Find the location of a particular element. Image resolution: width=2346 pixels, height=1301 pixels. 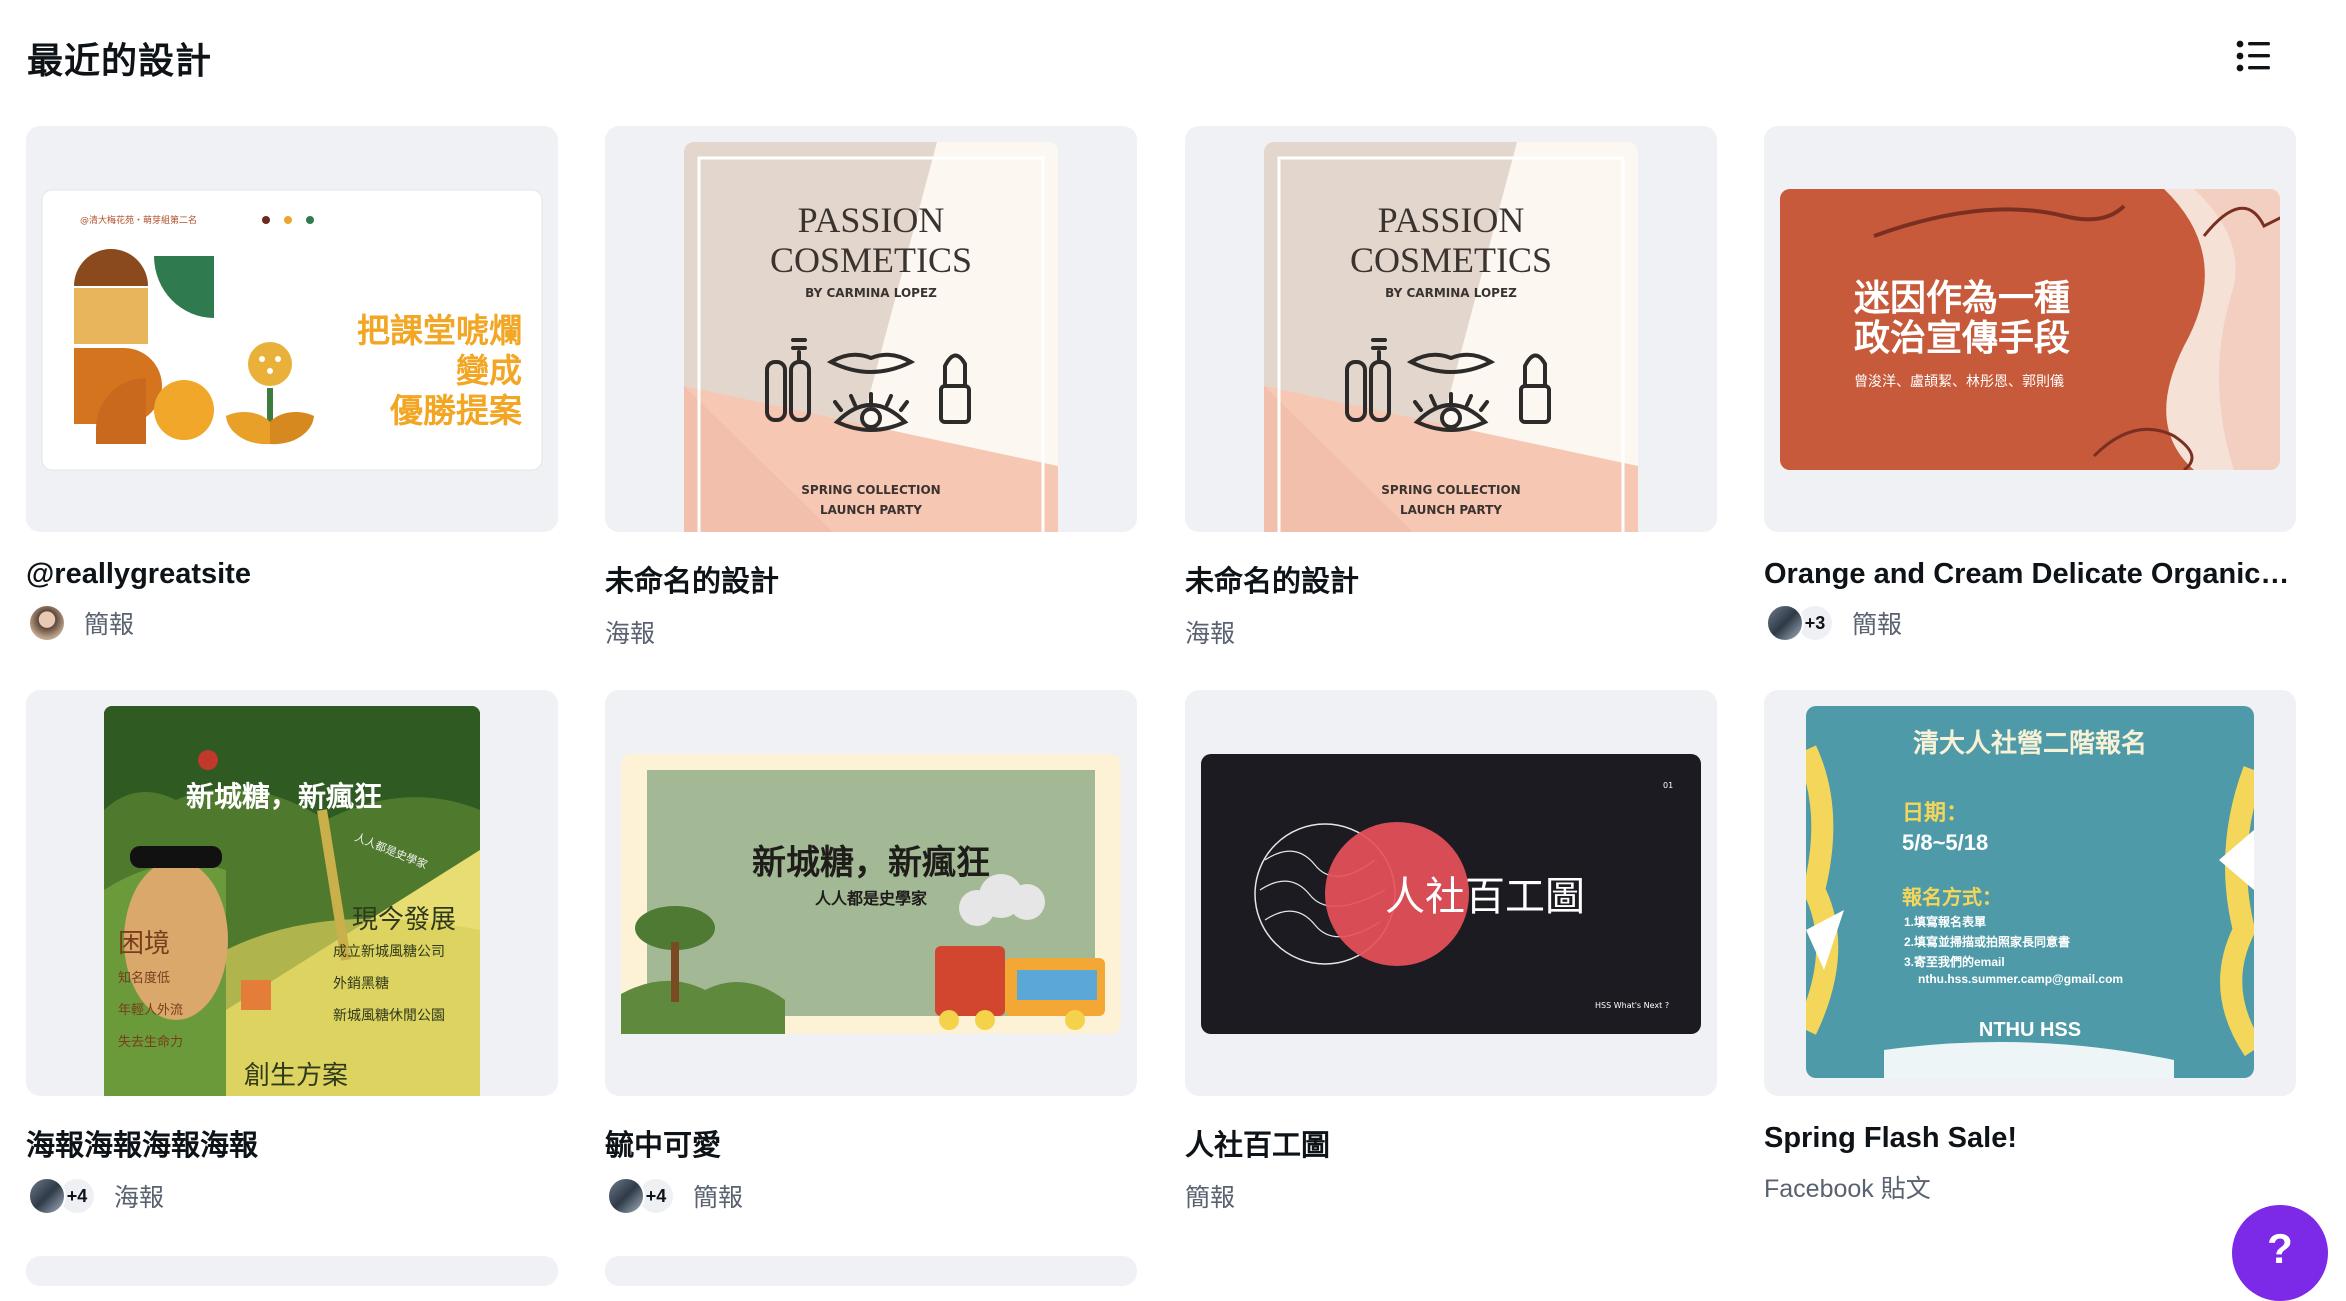

slide-page-number: 01 is located at coordinates (1668, 785).